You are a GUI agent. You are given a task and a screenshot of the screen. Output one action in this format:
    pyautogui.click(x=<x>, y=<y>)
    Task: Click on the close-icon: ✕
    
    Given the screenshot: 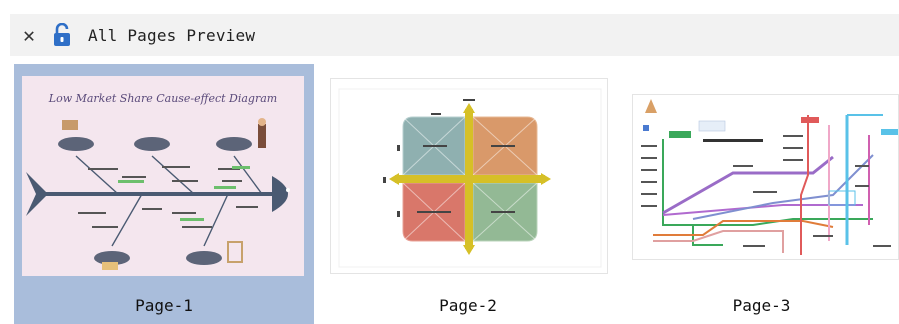 What is the action you would take?
    pyautogui.click(x=29, y=35)
    